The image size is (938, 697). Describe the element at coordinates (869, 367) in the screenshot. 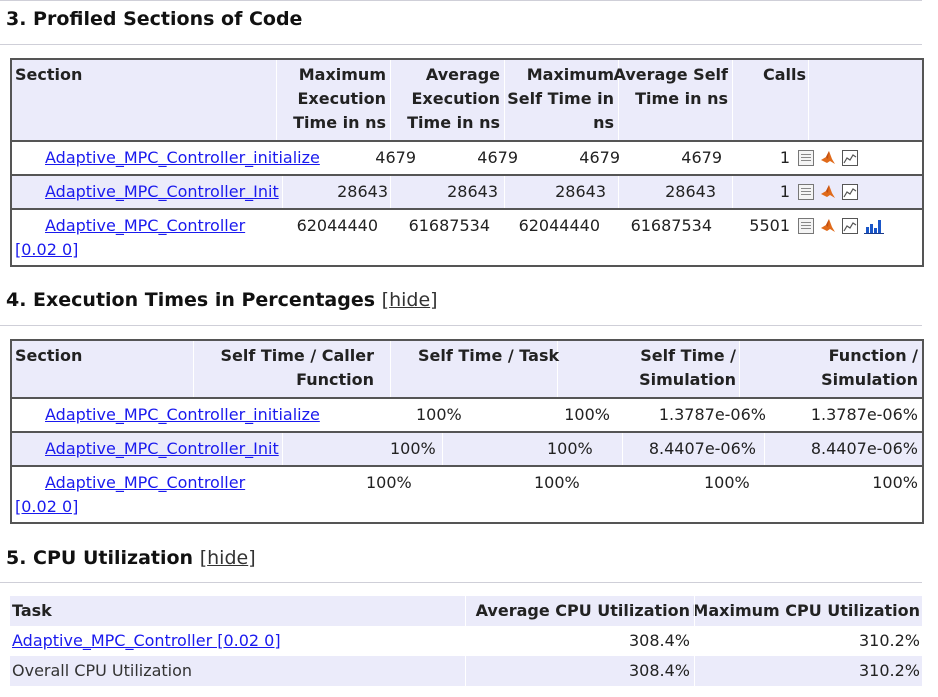

I see `col-func-sim: Function / Simulation` at that location.